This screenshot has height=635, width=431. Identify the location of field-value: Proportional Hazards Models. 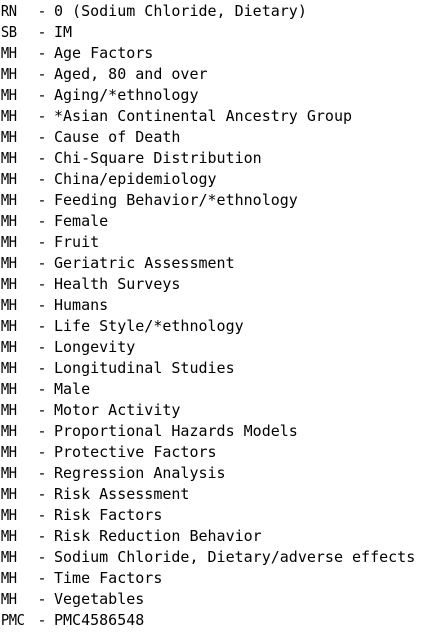
(176, 431).